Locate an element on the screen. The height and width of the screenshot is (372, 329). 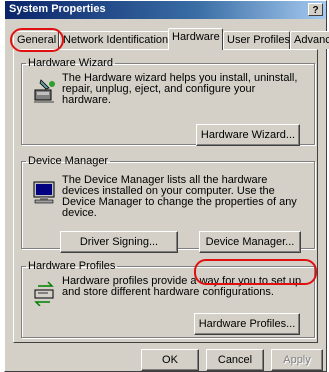
help-button: ? is located at coordinates (315, 9).